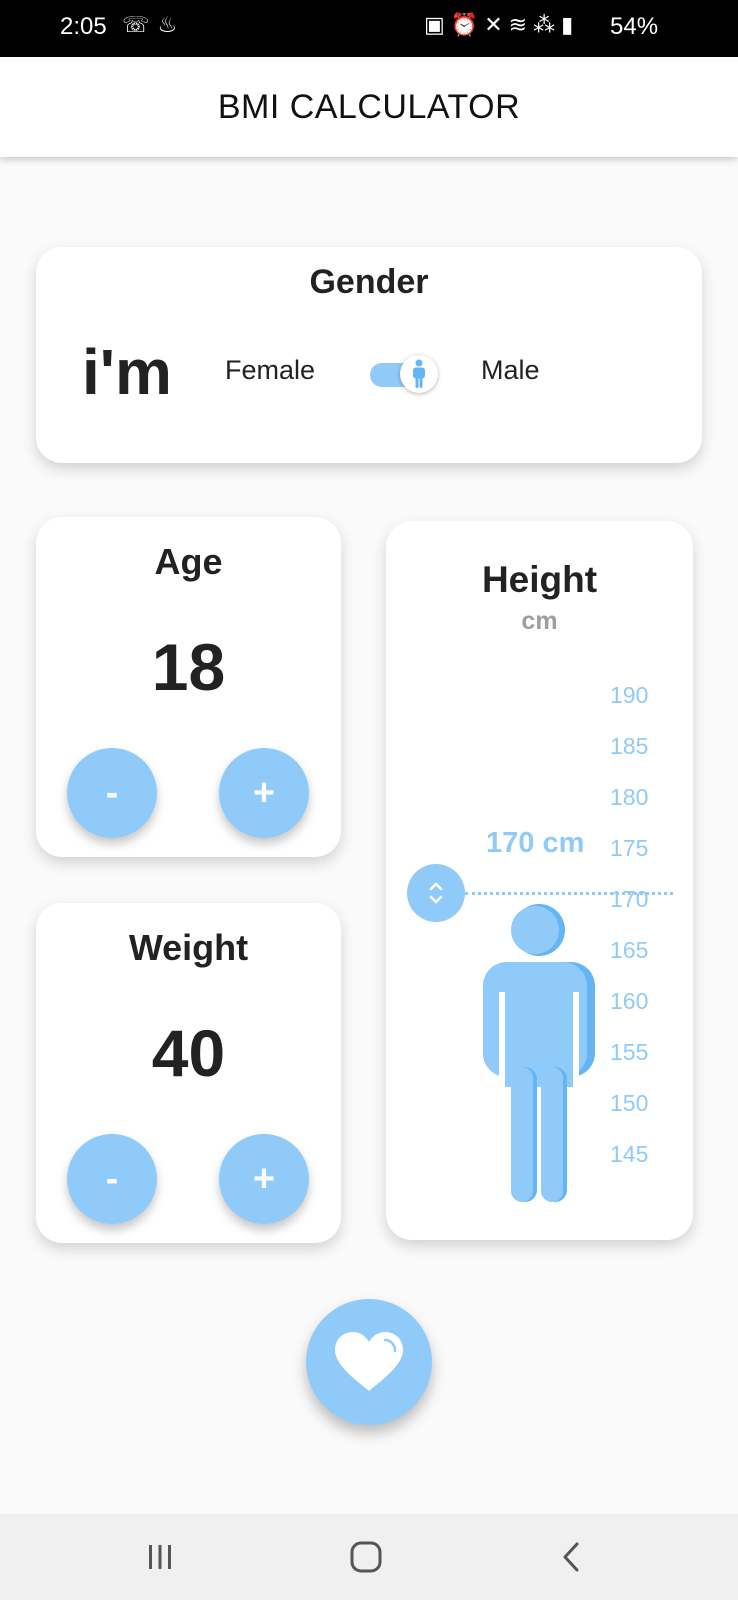  Describe the element at coordinates (629, 1001) in the screenshot. I see `ruler-label: 160` at that location.